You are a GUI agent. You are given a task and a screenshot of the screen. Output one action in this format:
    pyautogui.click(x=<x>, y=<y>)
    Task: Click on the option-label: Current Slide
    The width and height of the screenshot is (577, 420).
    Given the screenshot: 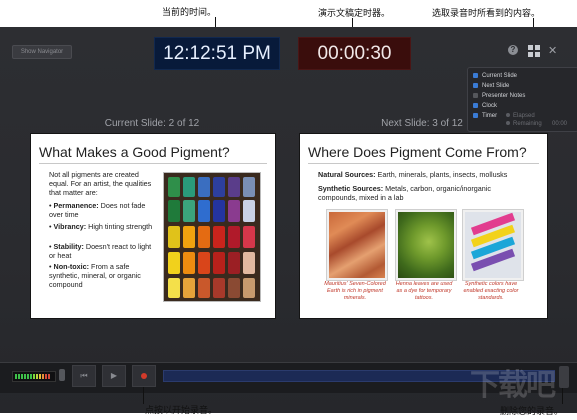 What is the action you would take?
    pyautogui.click(x=500, y=76)
    